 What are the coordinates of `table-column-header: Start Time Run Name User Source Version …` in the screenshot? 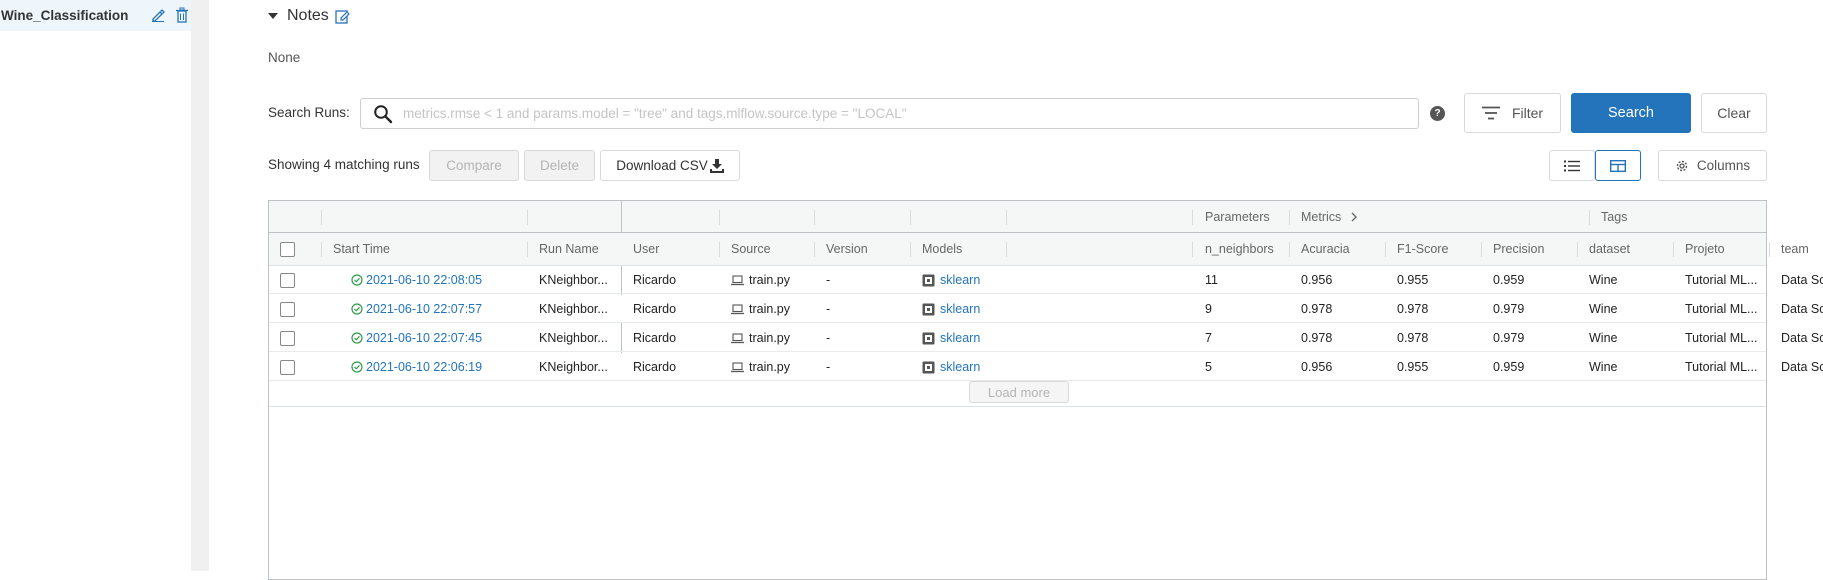 It's located at (1039, 249).